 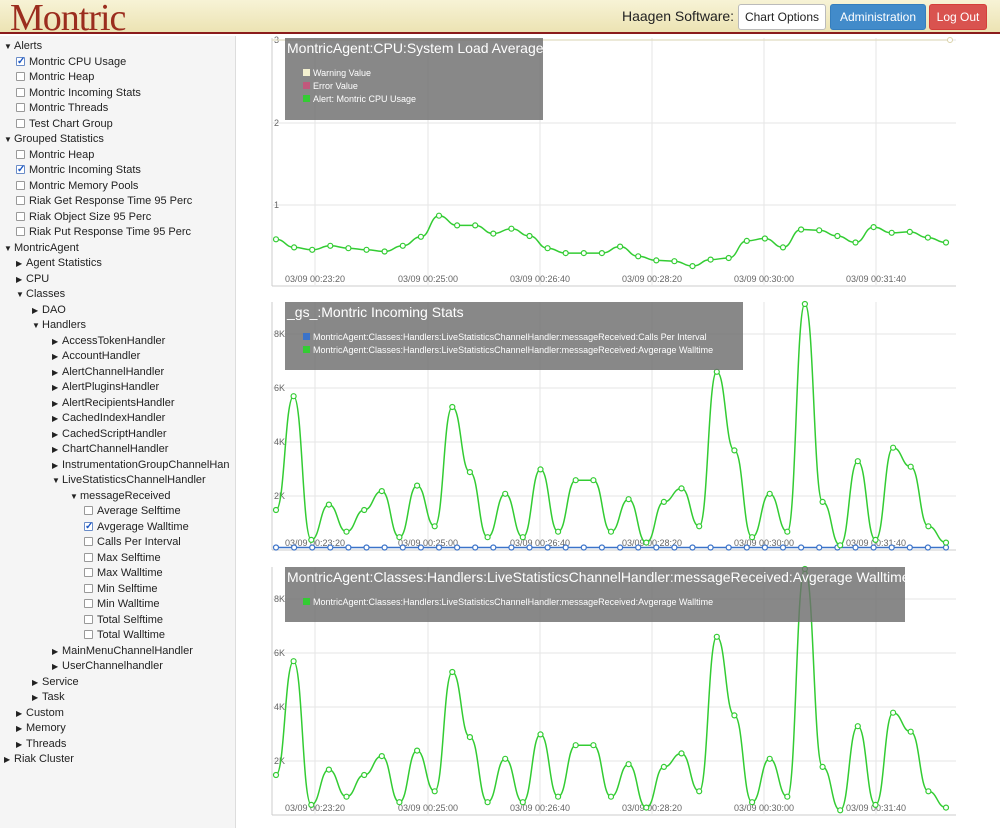 I want to click on tree-node: ▼ Alerts, so click(x=23, y=46).